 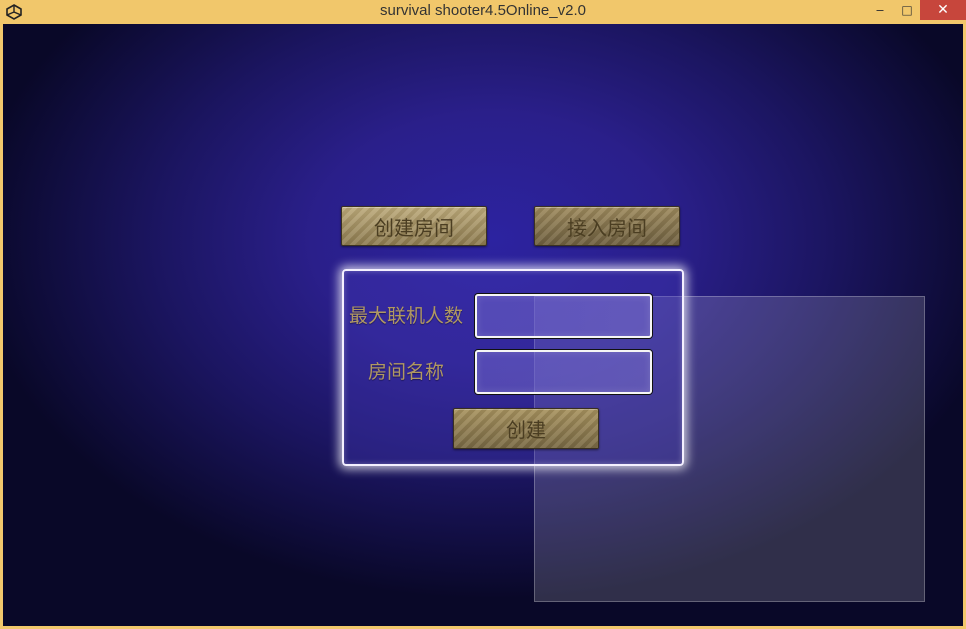 I want to click on maximize-button: □, so click(x=907, y=10).